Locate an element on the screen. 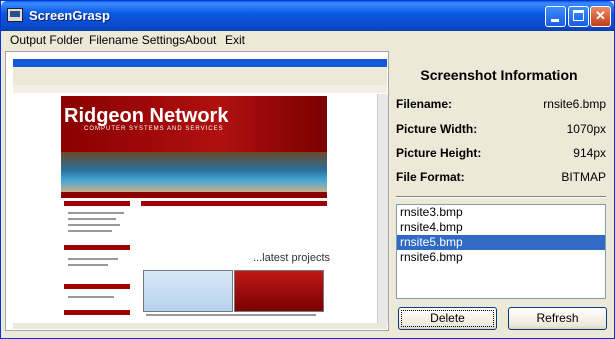 The height and width of the screenshot is (339, 615). menu-exit: Exit is located at coordinates (235, 40).